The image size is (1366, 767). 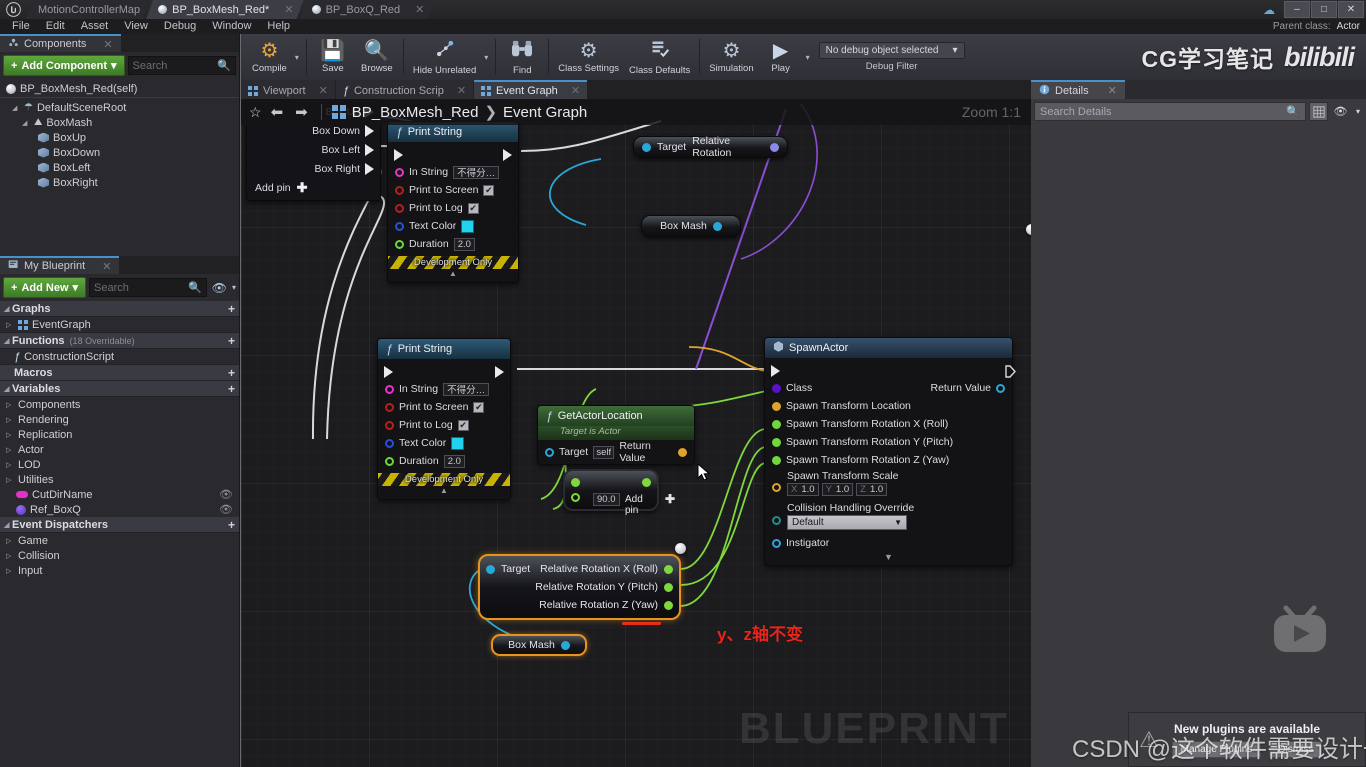 I want to click on pin-spawn-rotation-pitch: Spawn Transform Rotation Y (Pitch), so click(x=888, y=442).